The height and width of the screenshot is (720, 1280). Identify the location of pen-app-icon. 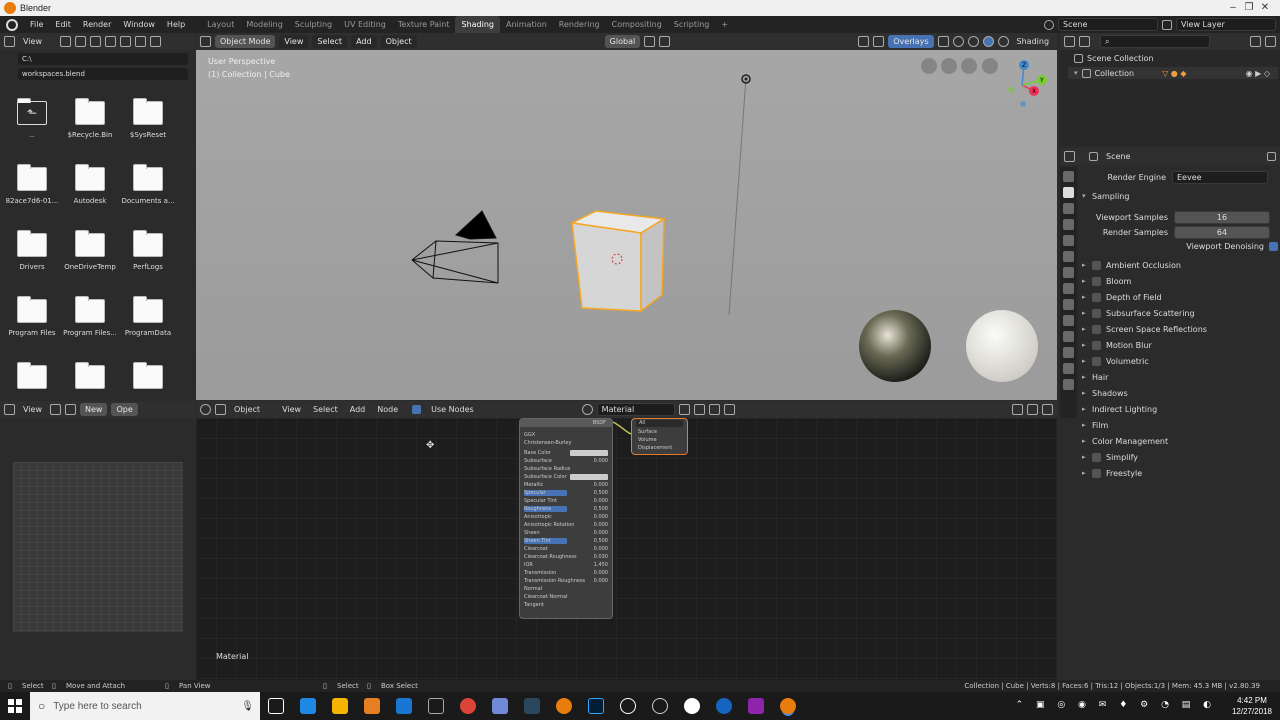
(756, 706).